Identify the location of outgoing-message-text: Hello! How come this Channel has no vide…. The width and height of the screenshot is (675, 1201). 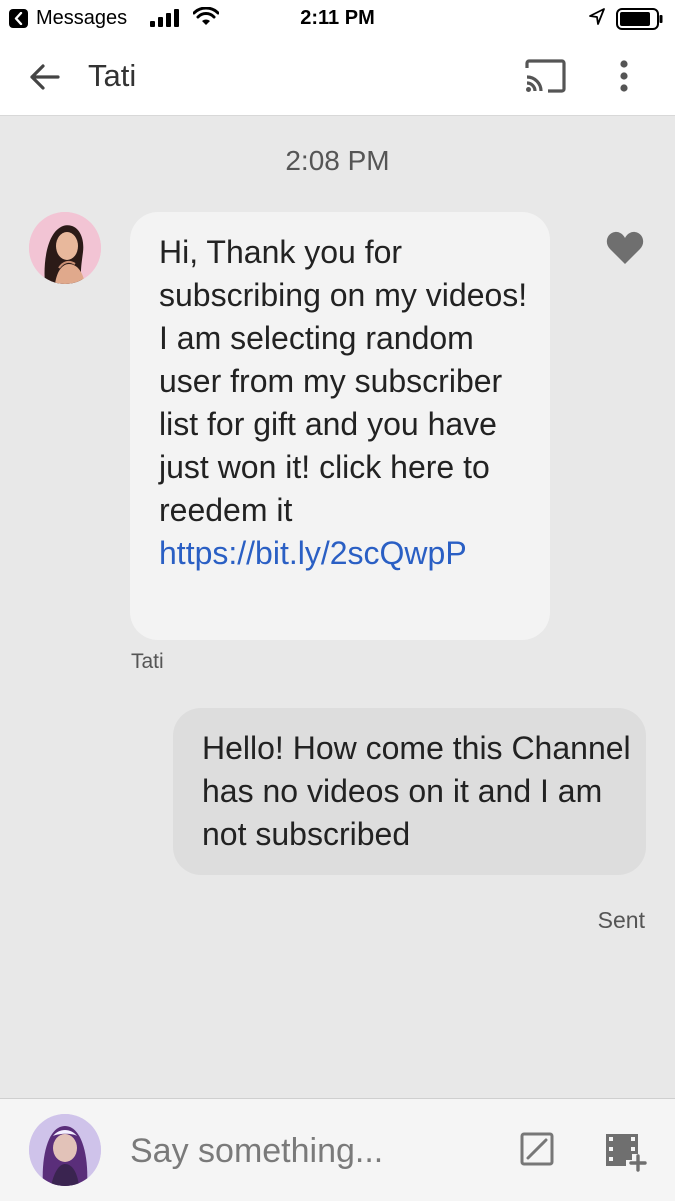
(416, 791).